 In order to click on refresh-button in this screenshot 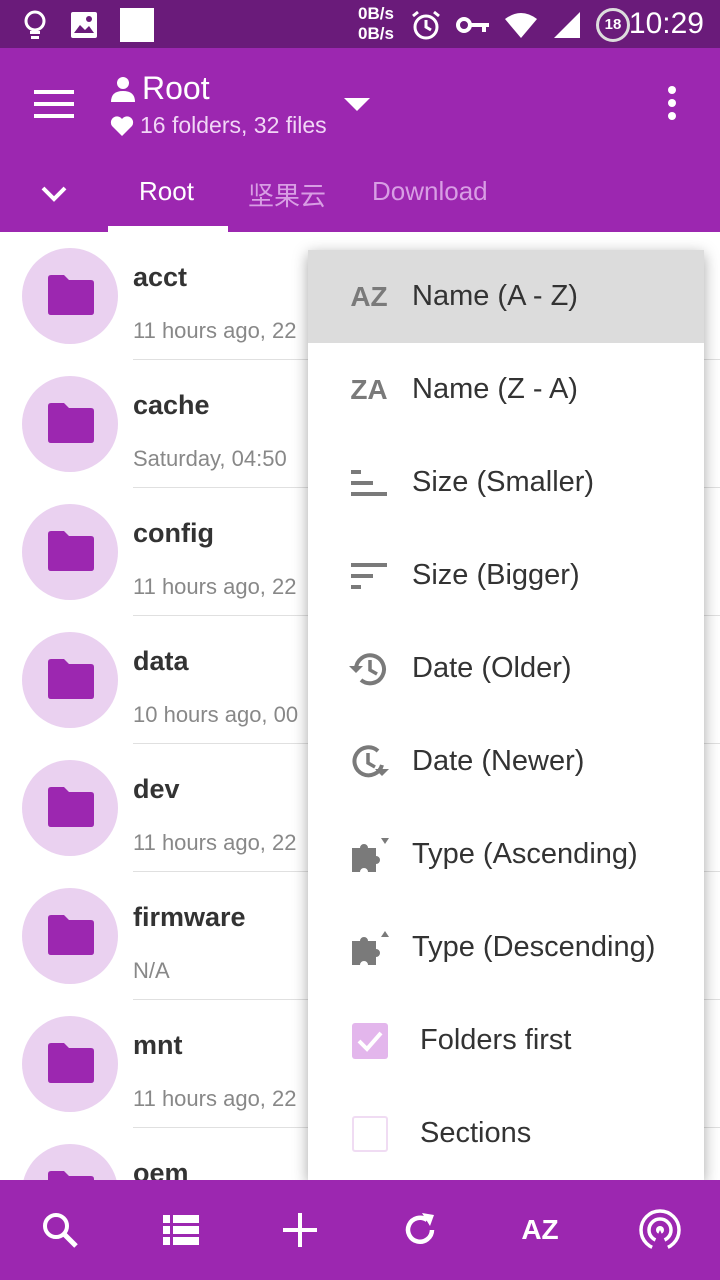, I will do `click(420, 1230)`.